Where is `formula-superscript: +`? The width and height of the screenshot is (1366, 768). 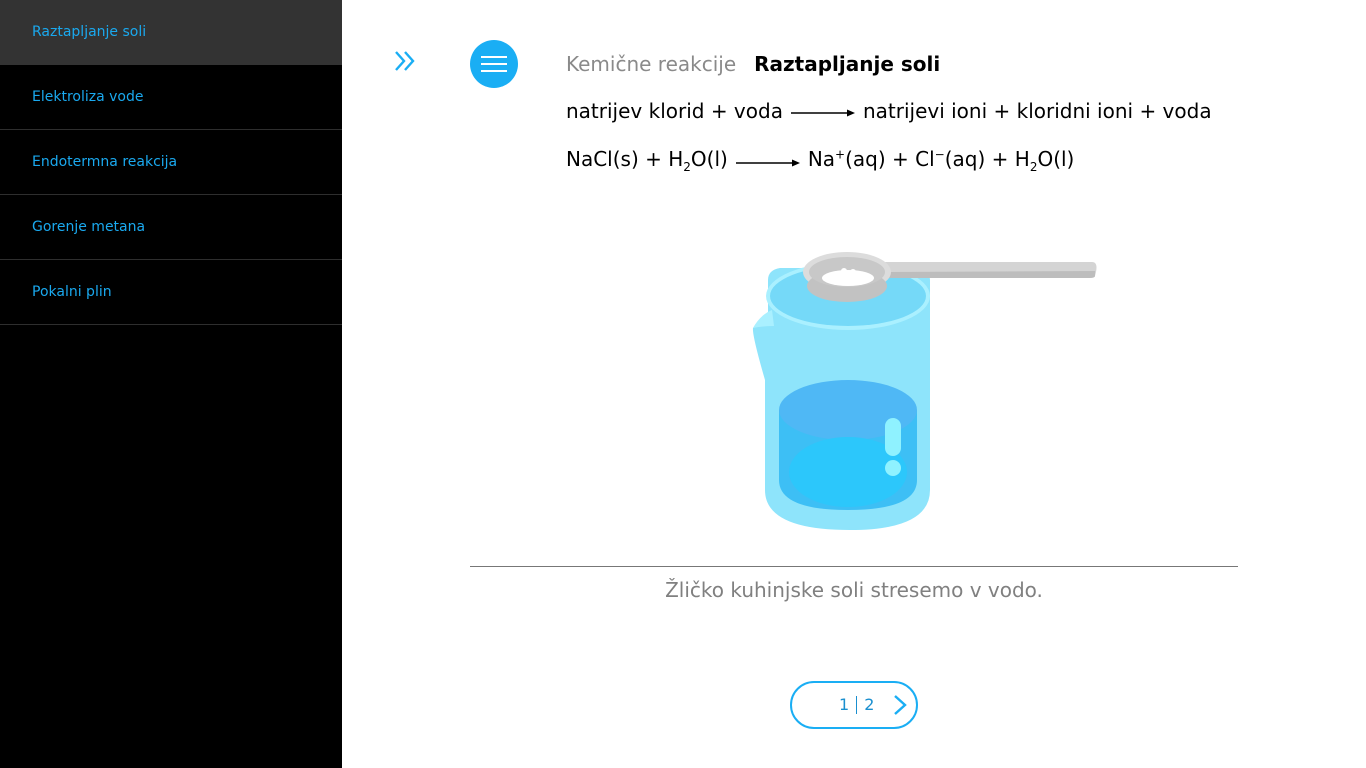
formula-superscript: + is located at coordinates (840, 154).